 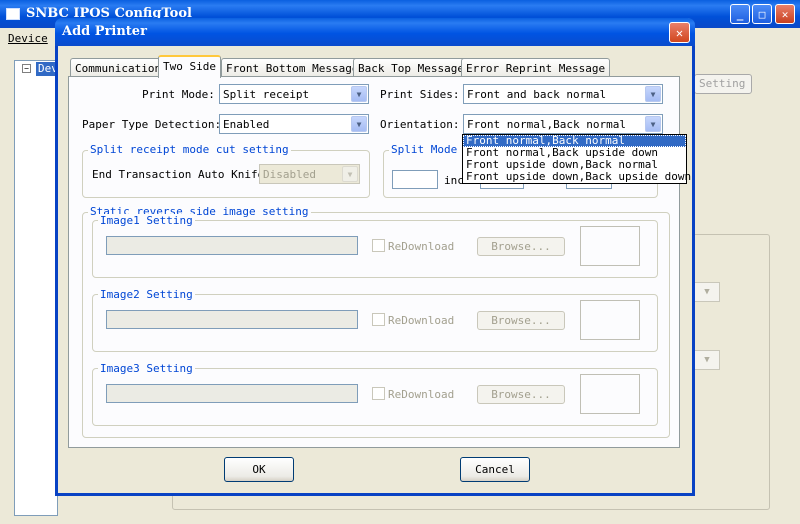 I want to click on split-mode-group-title: Split Mode M, so click(x=431, y=149).